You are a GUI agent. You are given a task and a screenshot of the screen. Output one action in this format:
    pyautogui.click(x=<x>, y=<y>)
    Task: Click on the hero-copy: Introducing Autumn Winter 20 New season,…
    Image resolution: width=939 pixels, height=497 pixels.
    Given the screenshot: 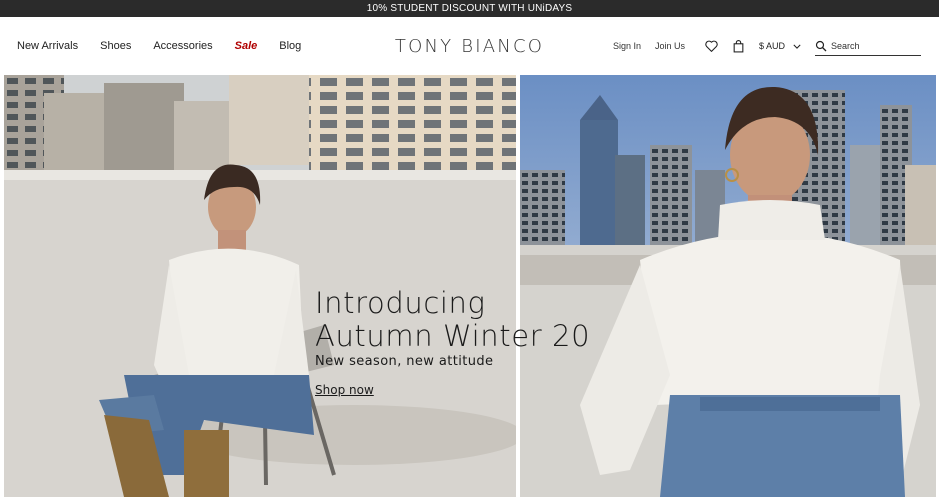 What is the action you would take?
    pyautogui.click(x=452, y=343)
    